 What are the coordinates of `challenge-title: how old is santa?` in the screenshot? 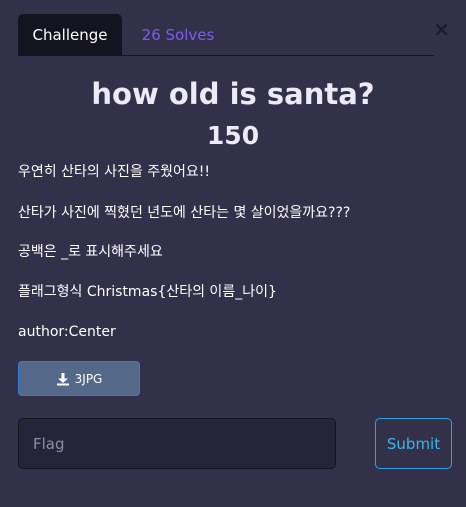 It's located at (233, 94).